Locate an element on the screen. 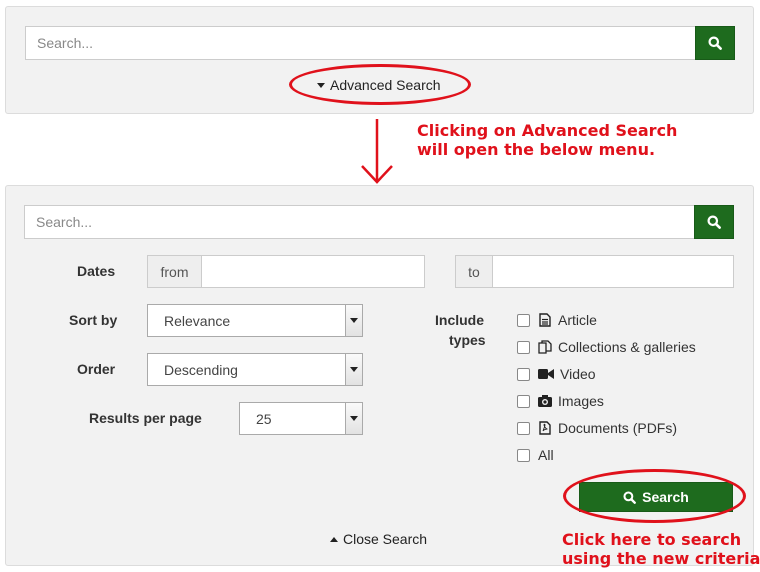 The height and width of the screenshot is (572, 760). advanced-search-input is located at coordinates (359, 222).